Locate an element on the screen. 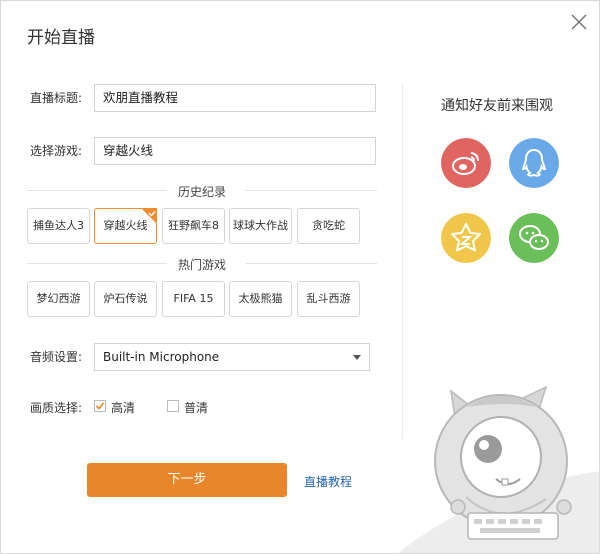  history-heading: 历史纪录 is located at coordinates (201, 192).